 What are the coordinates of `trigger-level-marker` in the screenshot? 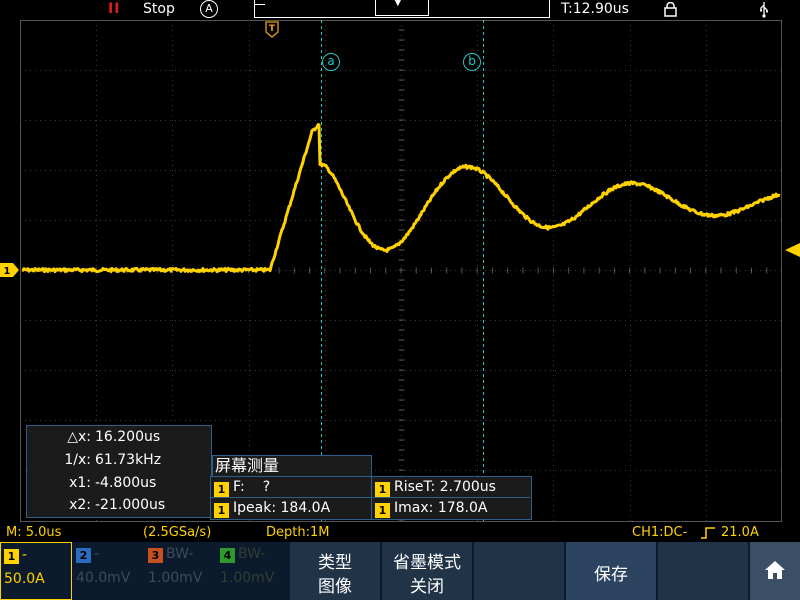 It's located at (792, 250).